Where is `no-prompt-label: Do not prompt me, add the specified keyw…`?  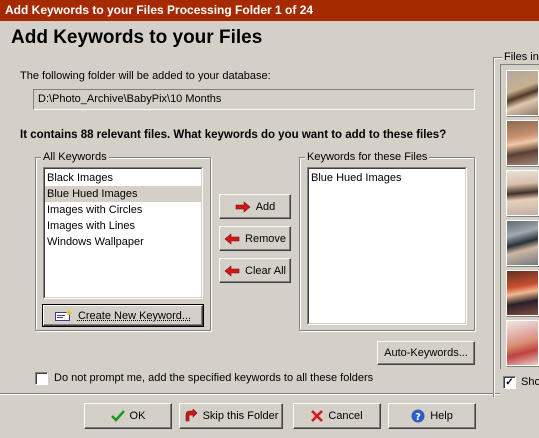 no-prompt-label: Do not prompt me, add the specified keyw… is located at coordinates (214, 378).